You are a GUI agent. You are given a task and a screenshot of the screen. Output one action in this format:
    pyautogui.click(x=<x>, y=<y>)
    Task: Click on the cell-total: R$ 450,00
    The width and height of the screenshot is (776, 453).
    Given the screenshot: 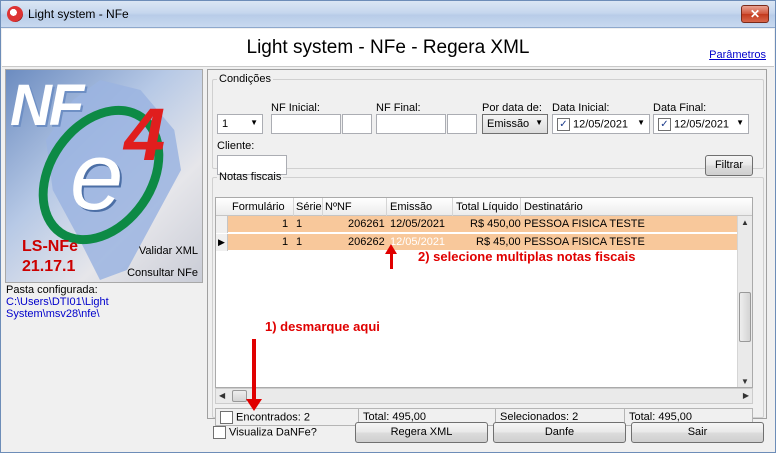 What is the action you would take?
    pyautogui.click(x=495, y=224)
    